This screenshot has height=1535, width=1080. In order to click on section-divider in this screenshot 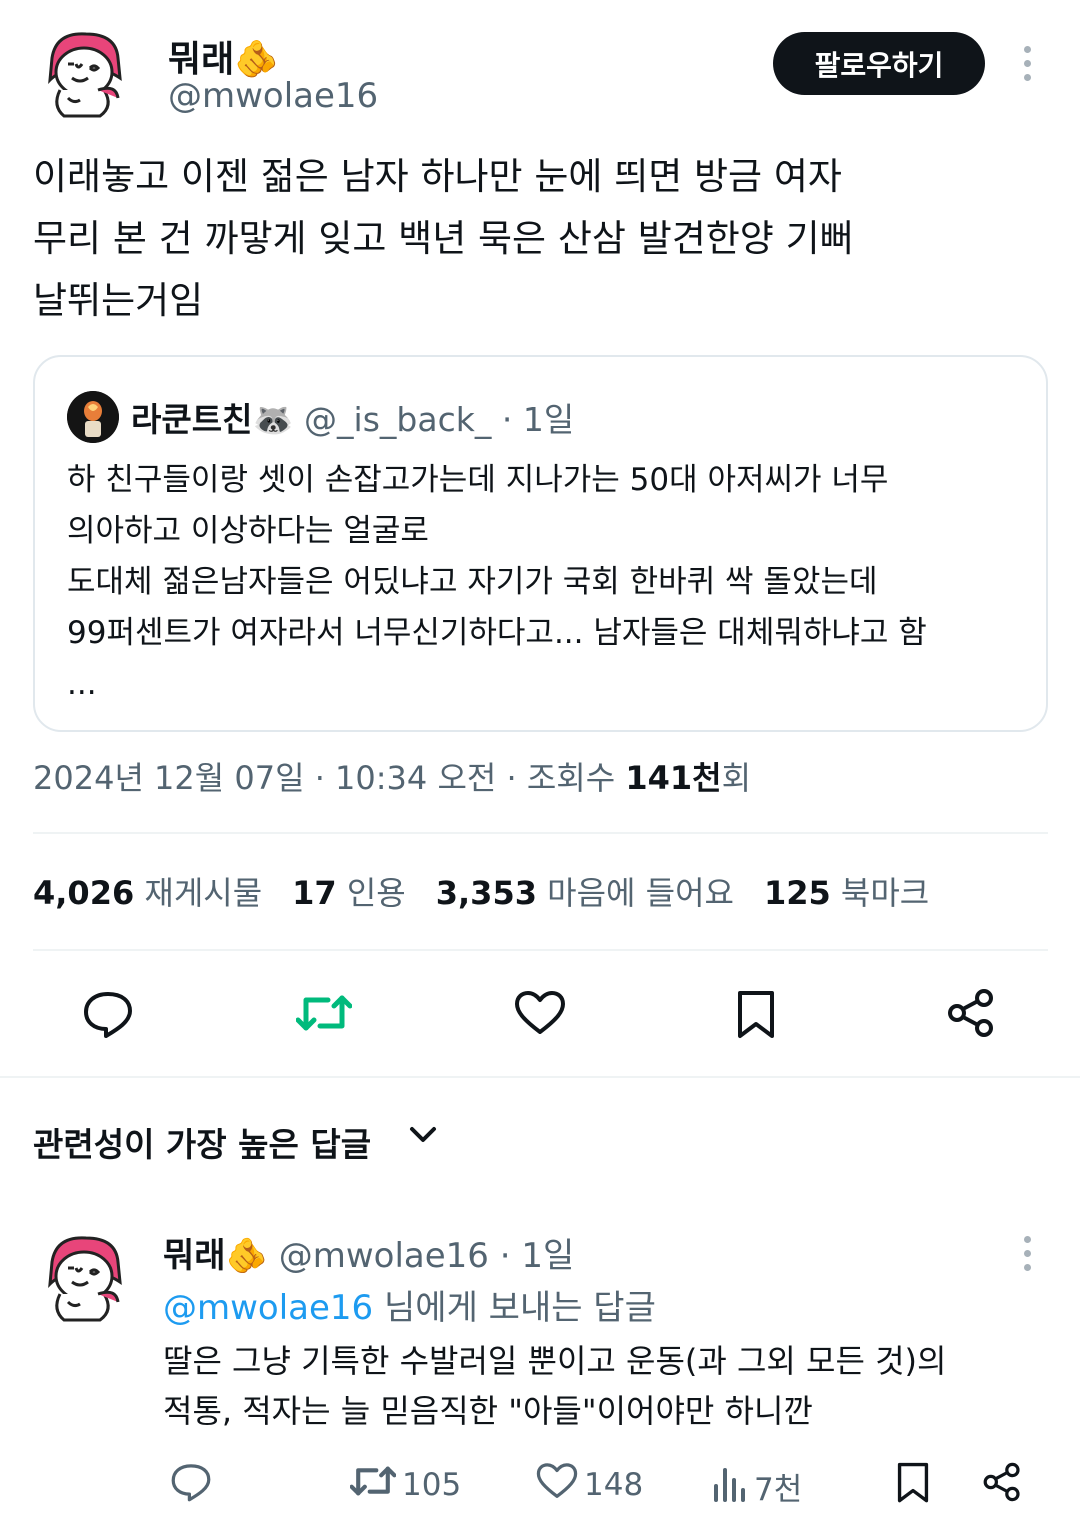, I will do `click(540, 1077)`.